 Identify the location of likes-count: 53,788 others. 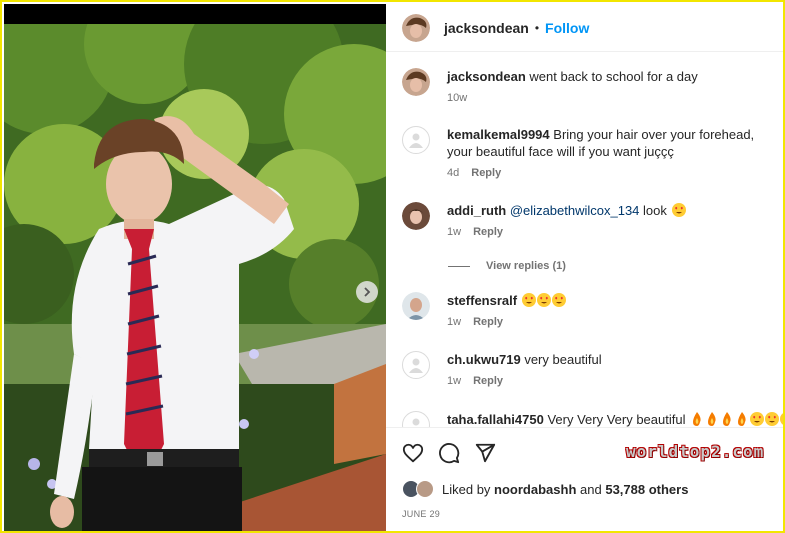
(646, 489).